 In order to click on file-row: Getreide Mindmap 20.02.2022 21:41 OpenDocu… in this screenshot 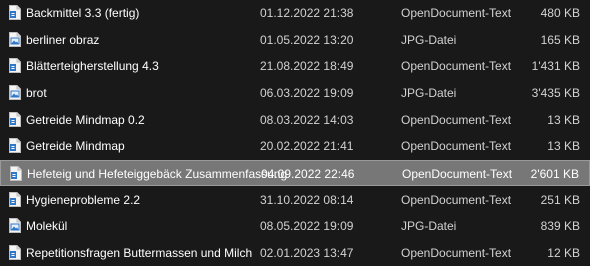, I will do `click(295, 146)`.